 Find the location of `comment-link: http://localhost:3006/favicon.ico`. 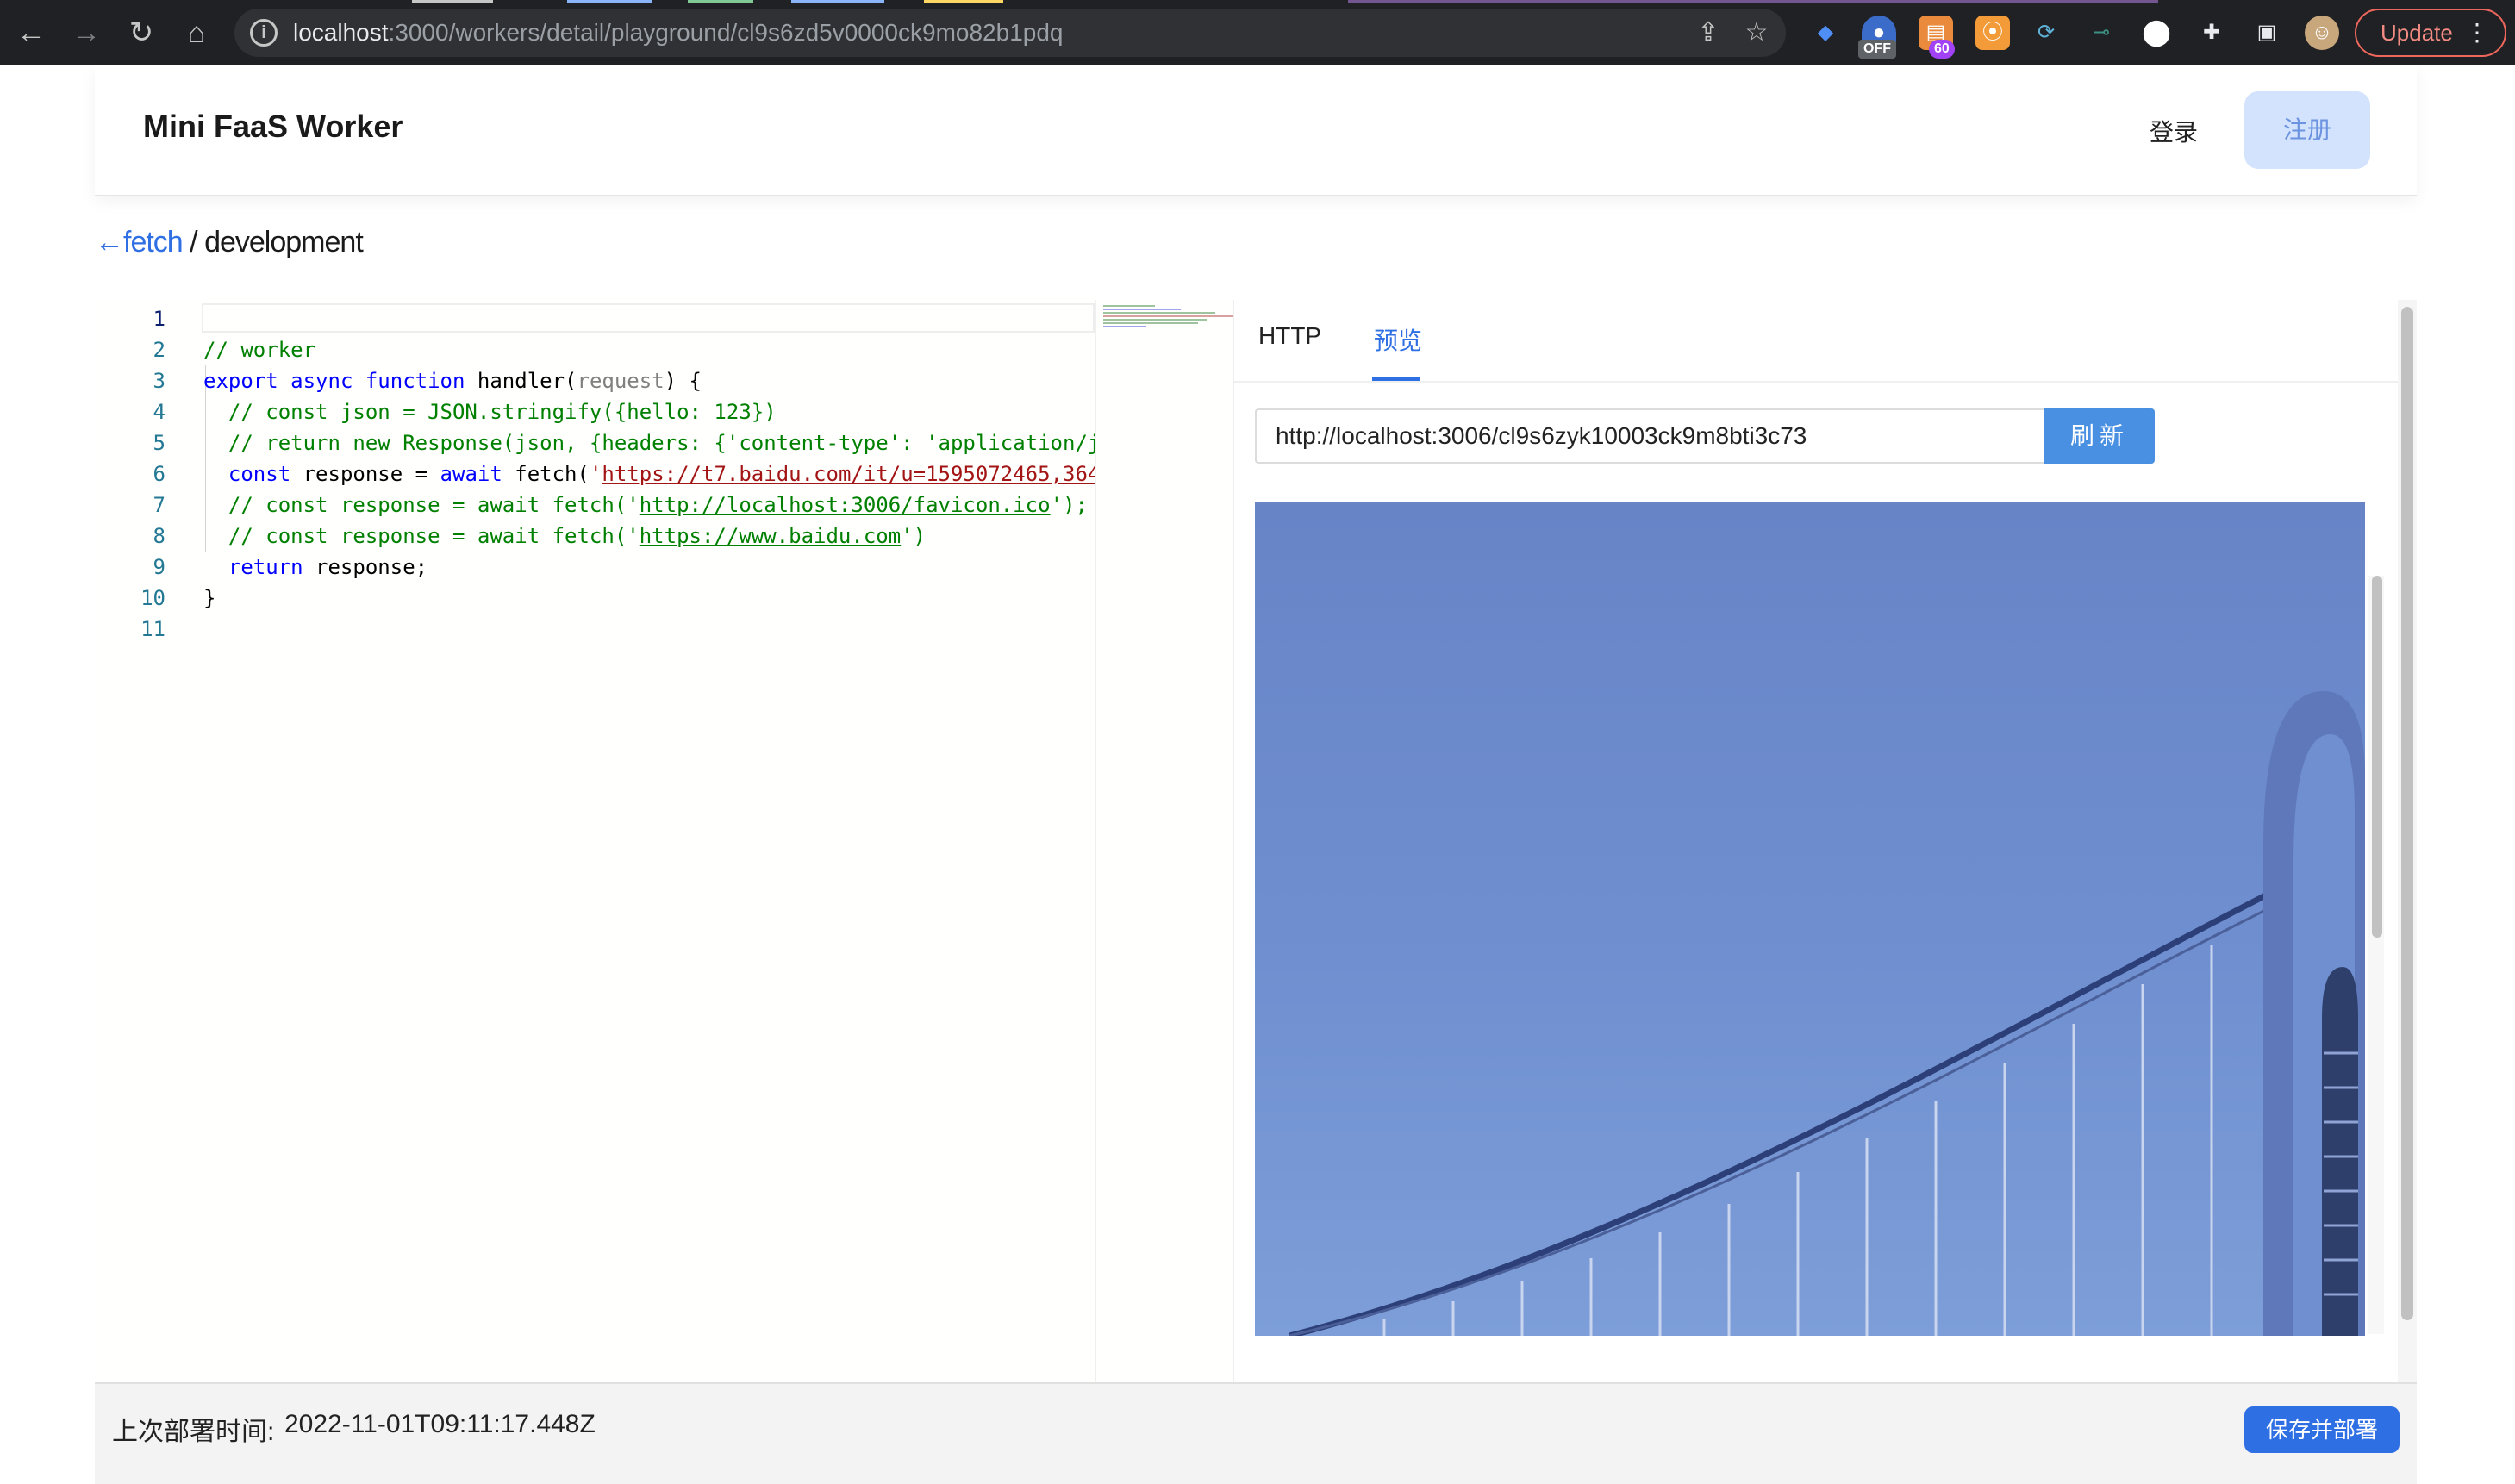

comment-link: http://localhost:3006/favicon.ico is located at coordinates (845, 505).